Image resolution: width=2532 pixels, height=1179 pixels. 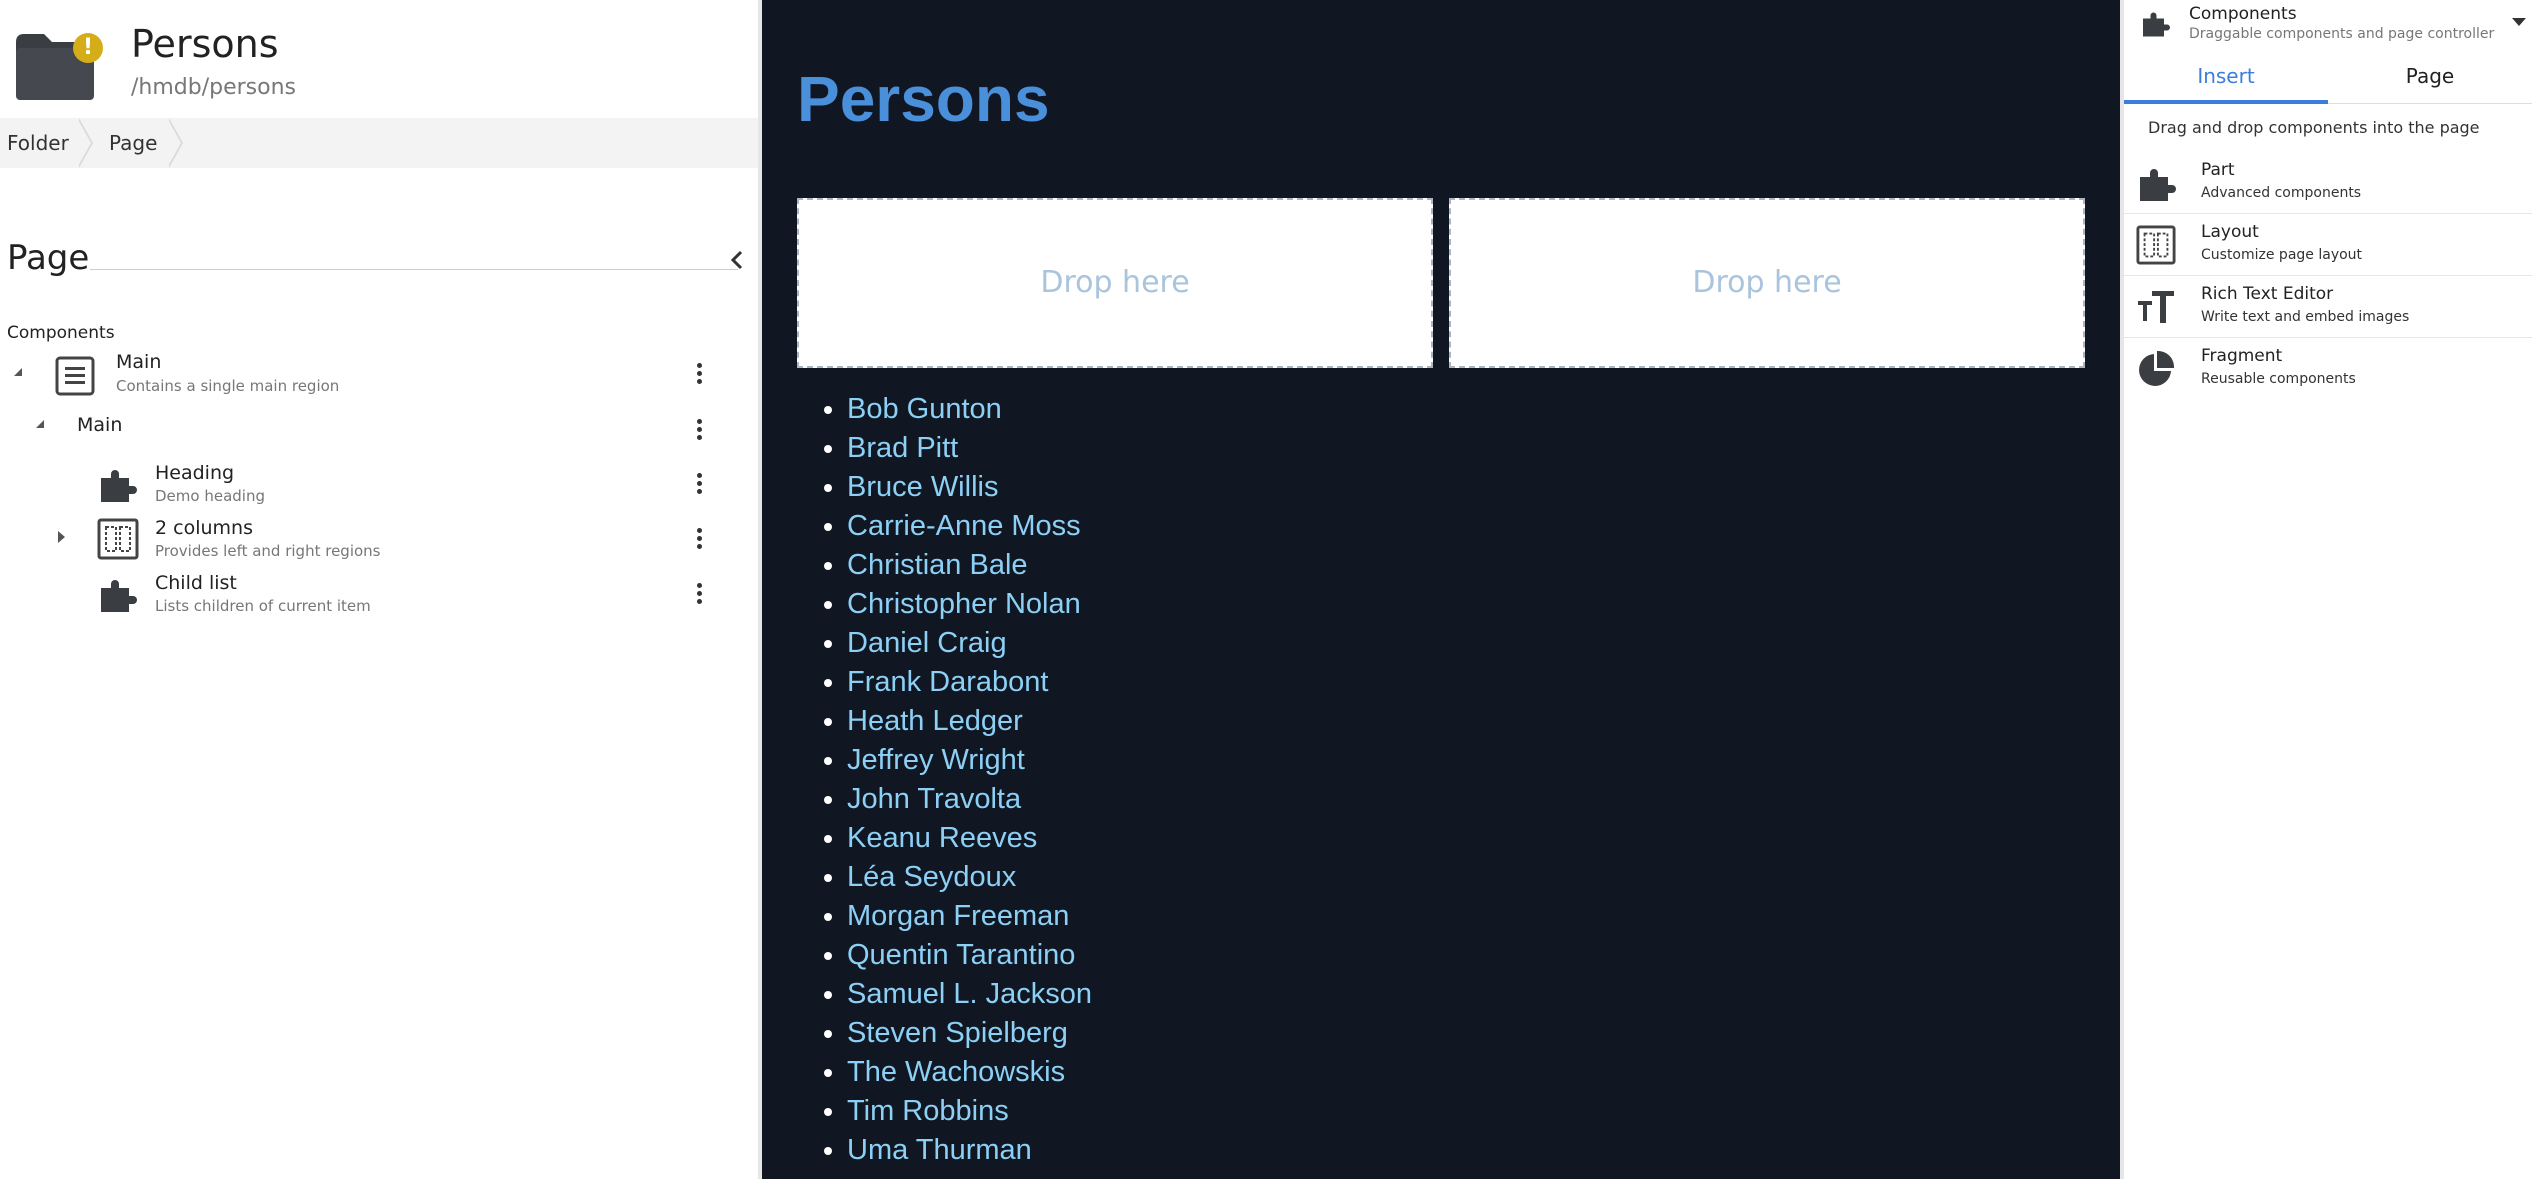 I want to click on person-link: Bruce Willis, so click(x=922, y=487).